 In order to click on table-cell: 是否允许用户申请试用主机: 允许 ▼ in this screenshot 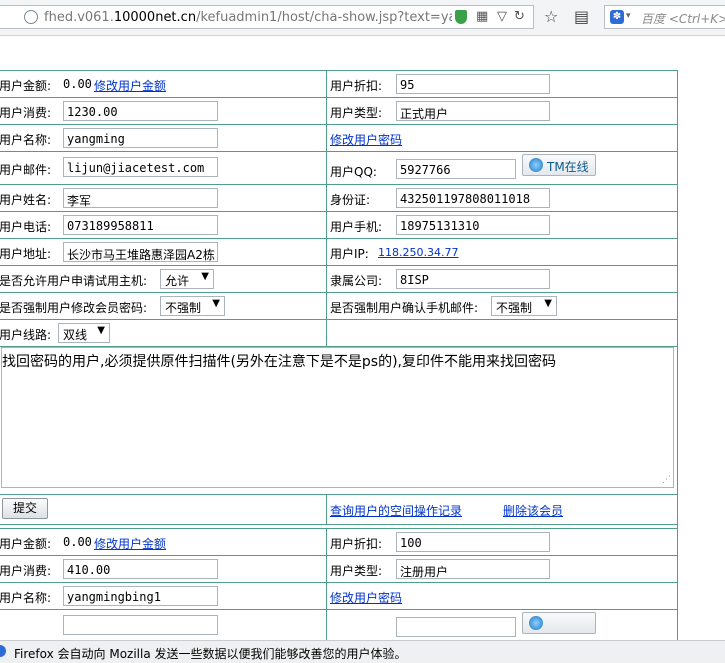, I will do `click(163, 279)`.